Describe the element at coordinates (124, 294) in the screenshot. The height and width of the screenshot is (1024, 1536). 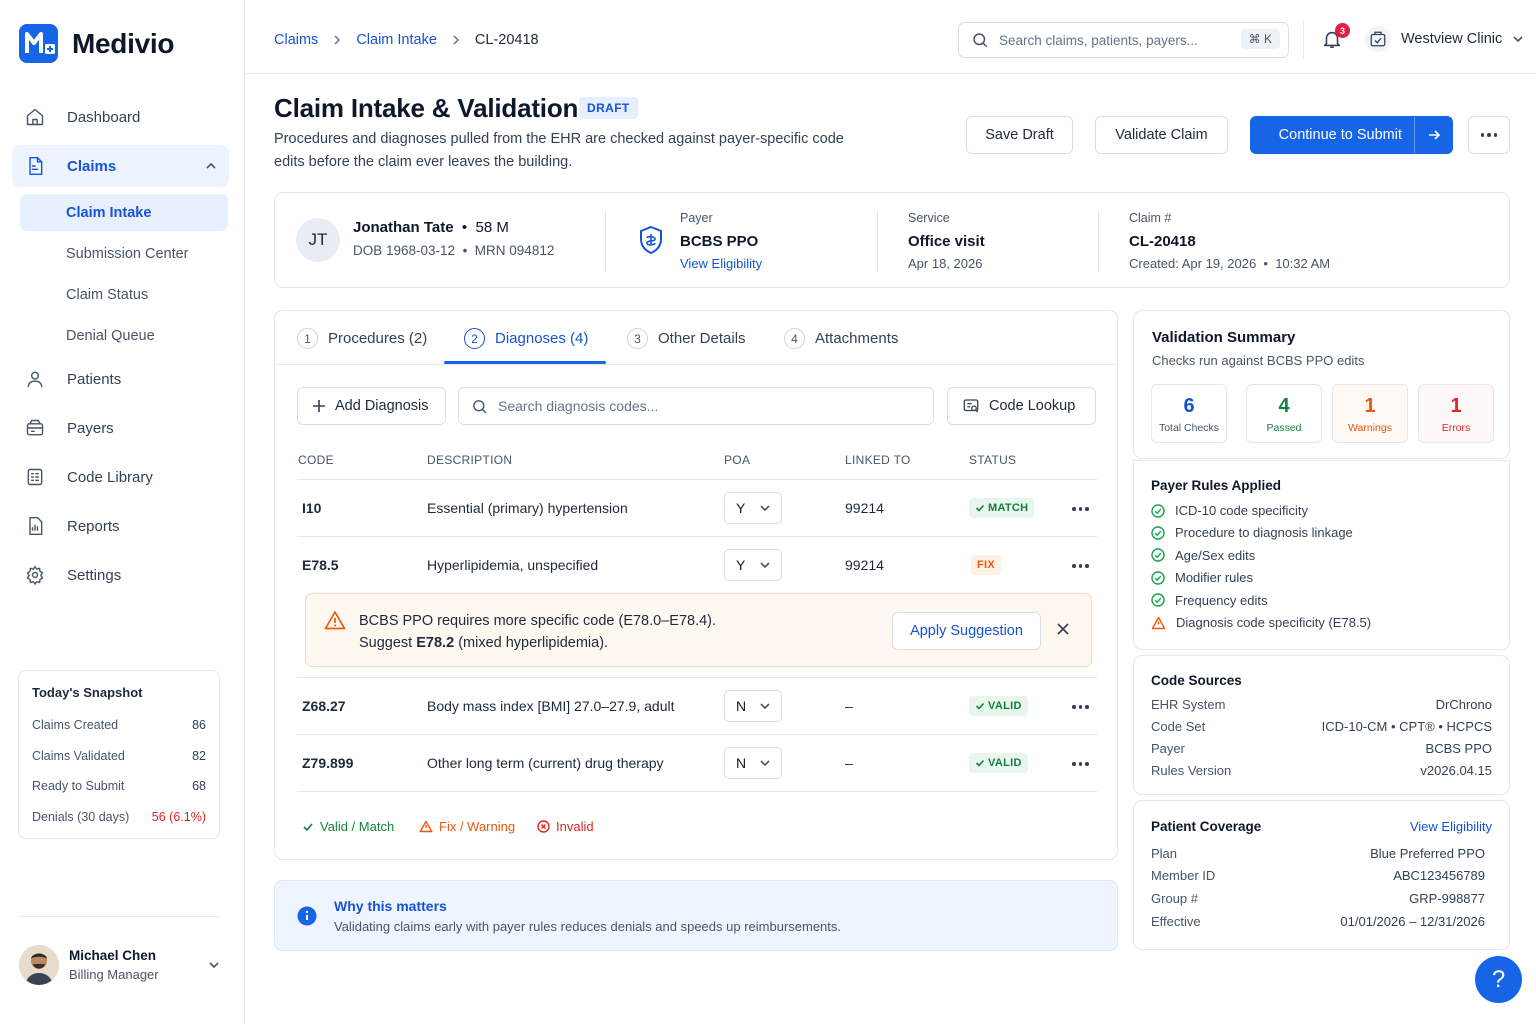
I see `nav-sub-claim-status: Claim Status` at that location.